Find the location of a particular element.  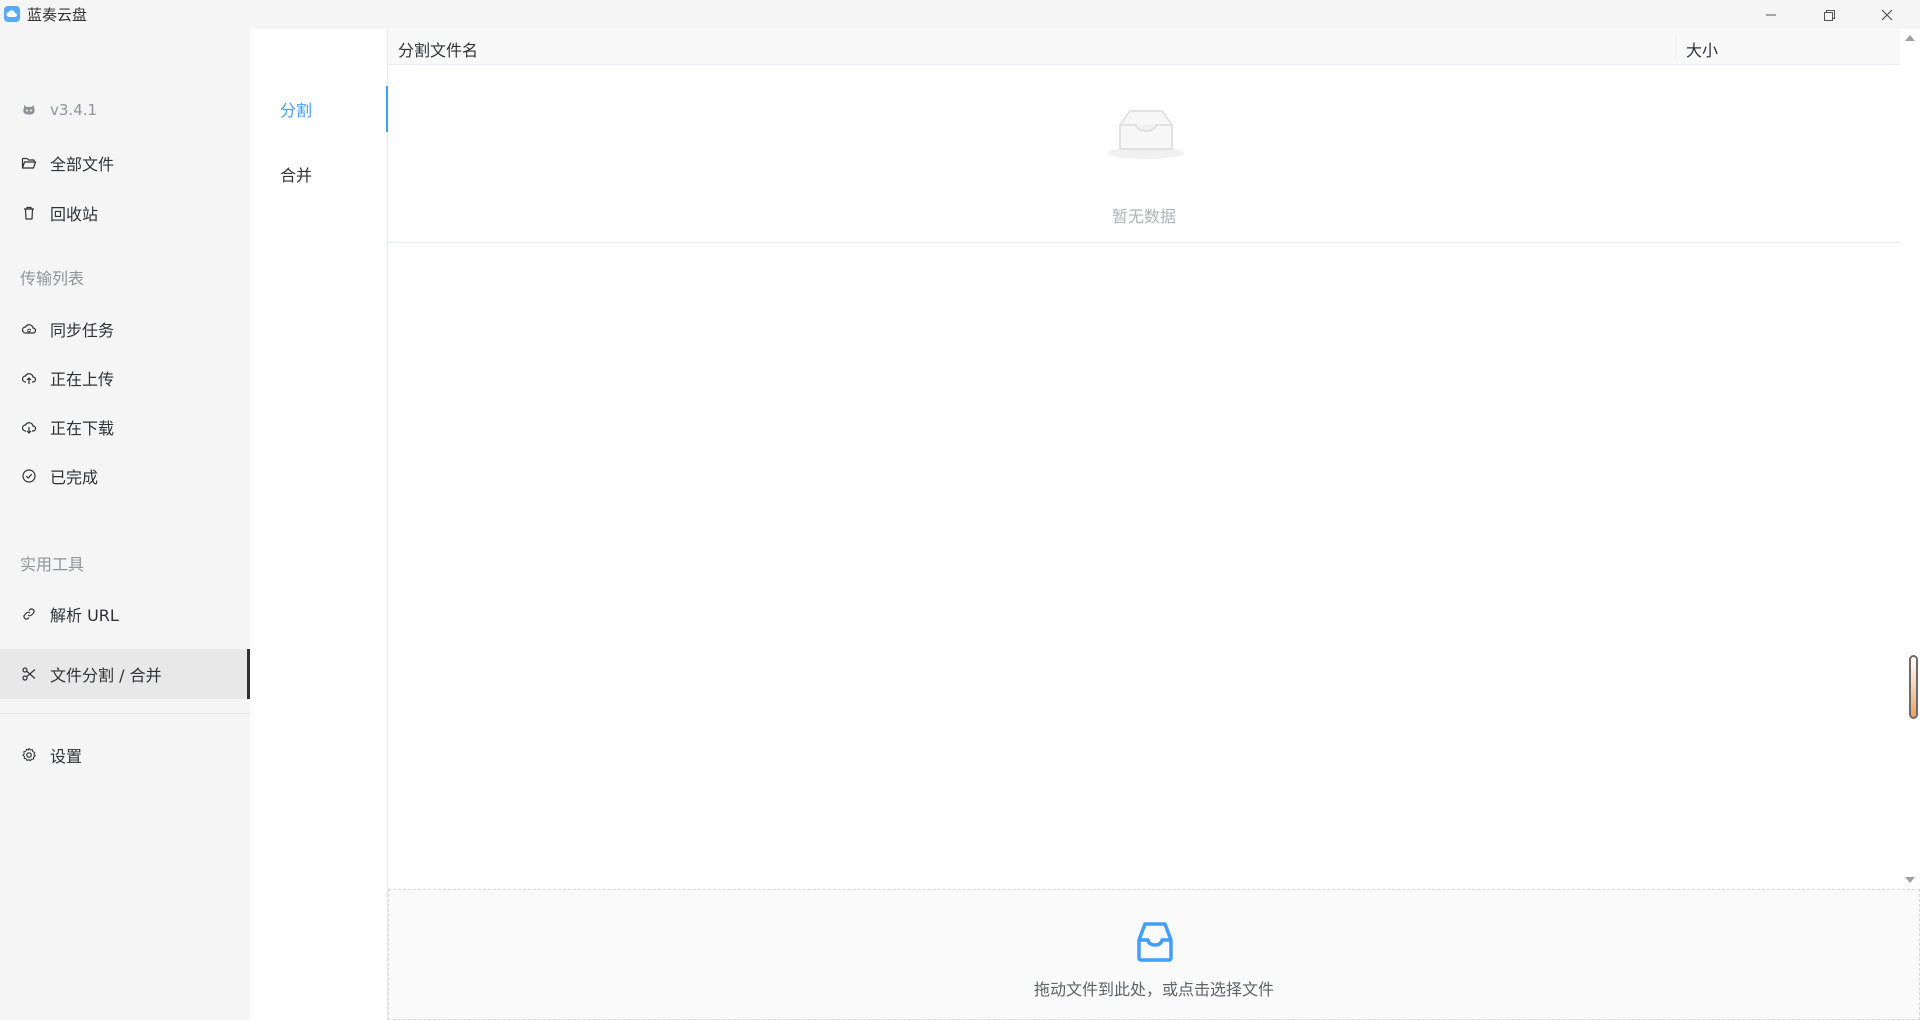

inbox-icon is located at coordinates (1155, 942).